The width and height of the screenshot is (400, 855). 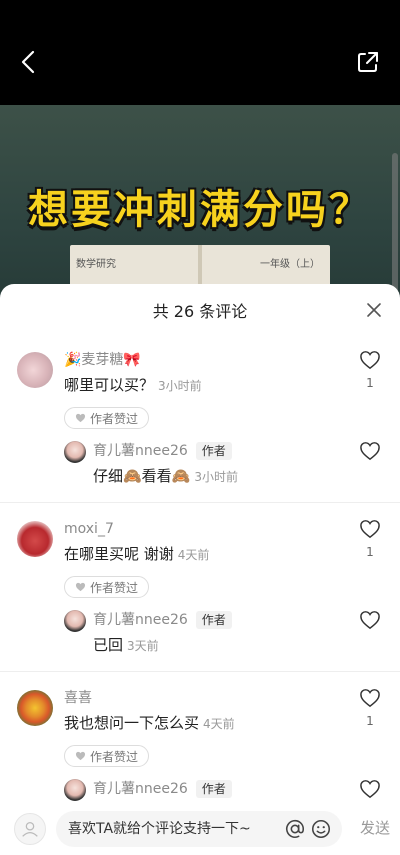 What do you see at coordinates (168, 829) in the screenshot?
I see `comment-input` at bounding box center [168, 829].